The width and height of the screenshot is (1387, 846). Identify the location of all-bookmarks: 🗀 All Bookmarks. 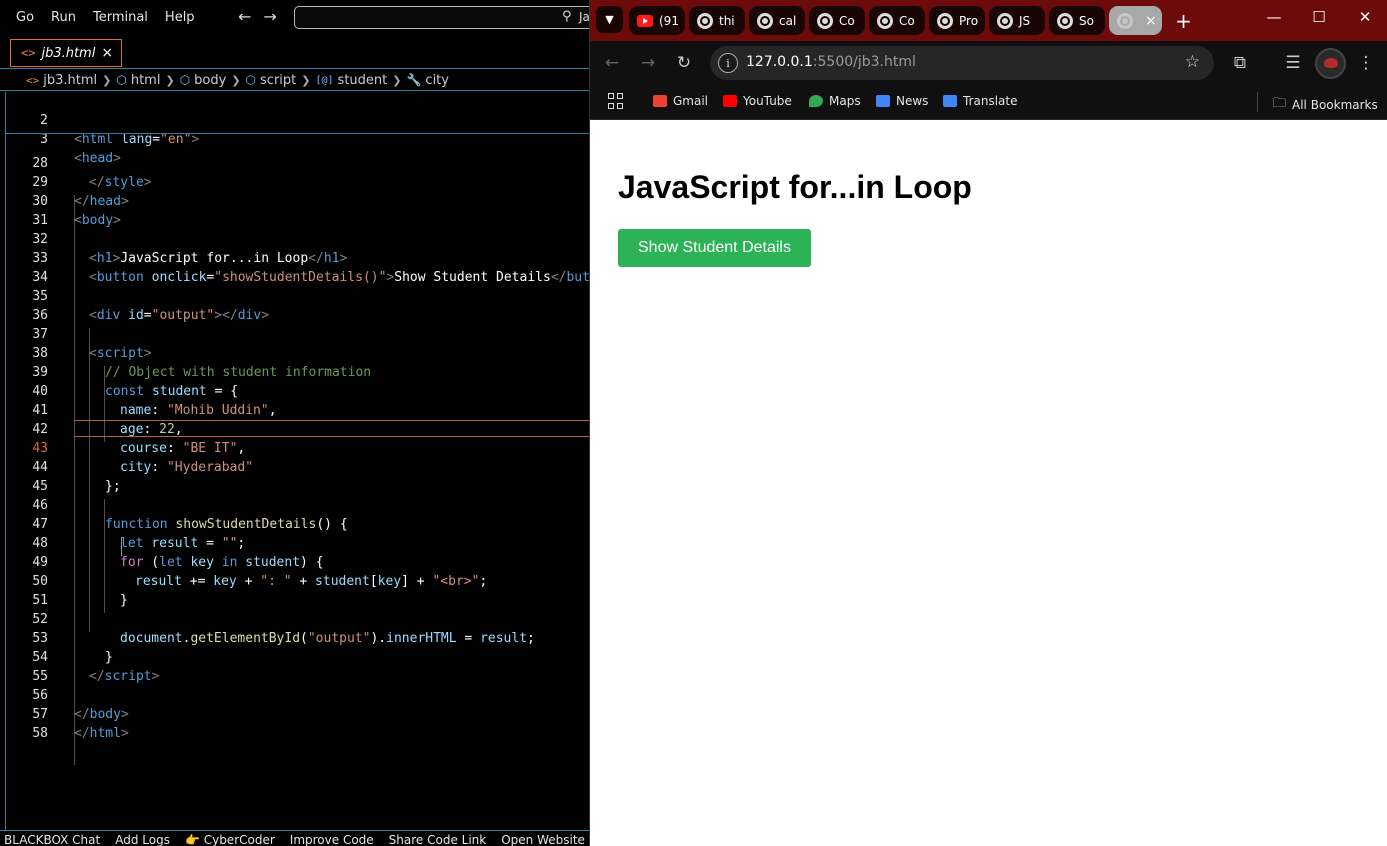
(1325, 105).